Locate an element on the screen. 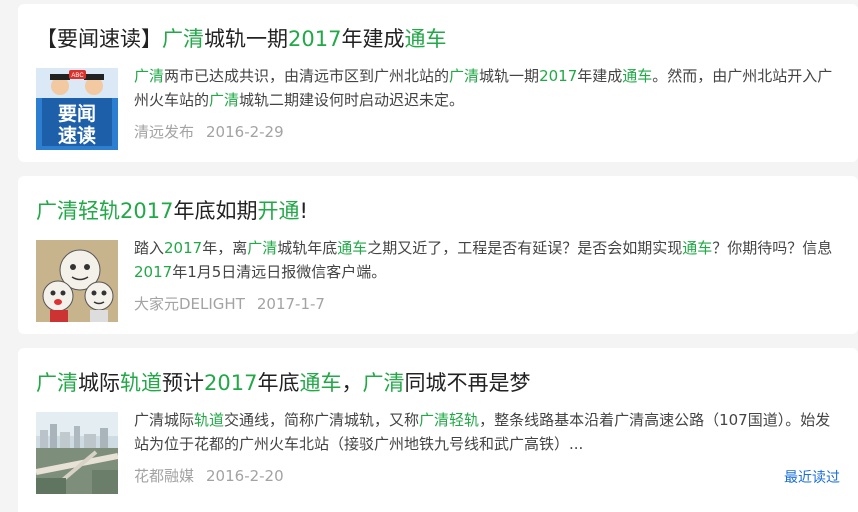 The image size is (858, 512). text-segment: 城轨年底 is located at coordinates (307, 248).